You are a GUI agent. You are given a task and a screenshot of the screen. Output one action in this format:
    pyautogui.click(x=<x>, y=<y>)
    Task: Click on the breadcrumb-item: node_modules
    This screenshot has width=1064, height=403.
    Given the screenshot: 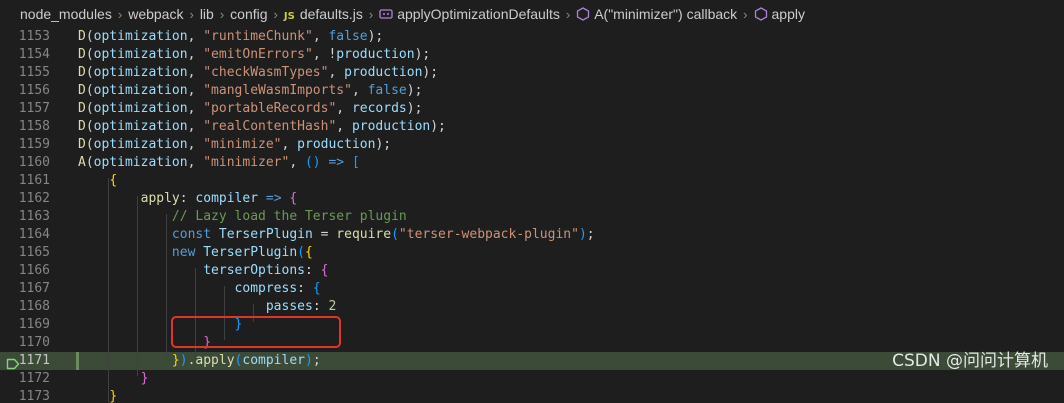 What is the action you would take?
    pyautogui.click(x=66, y=14)
    